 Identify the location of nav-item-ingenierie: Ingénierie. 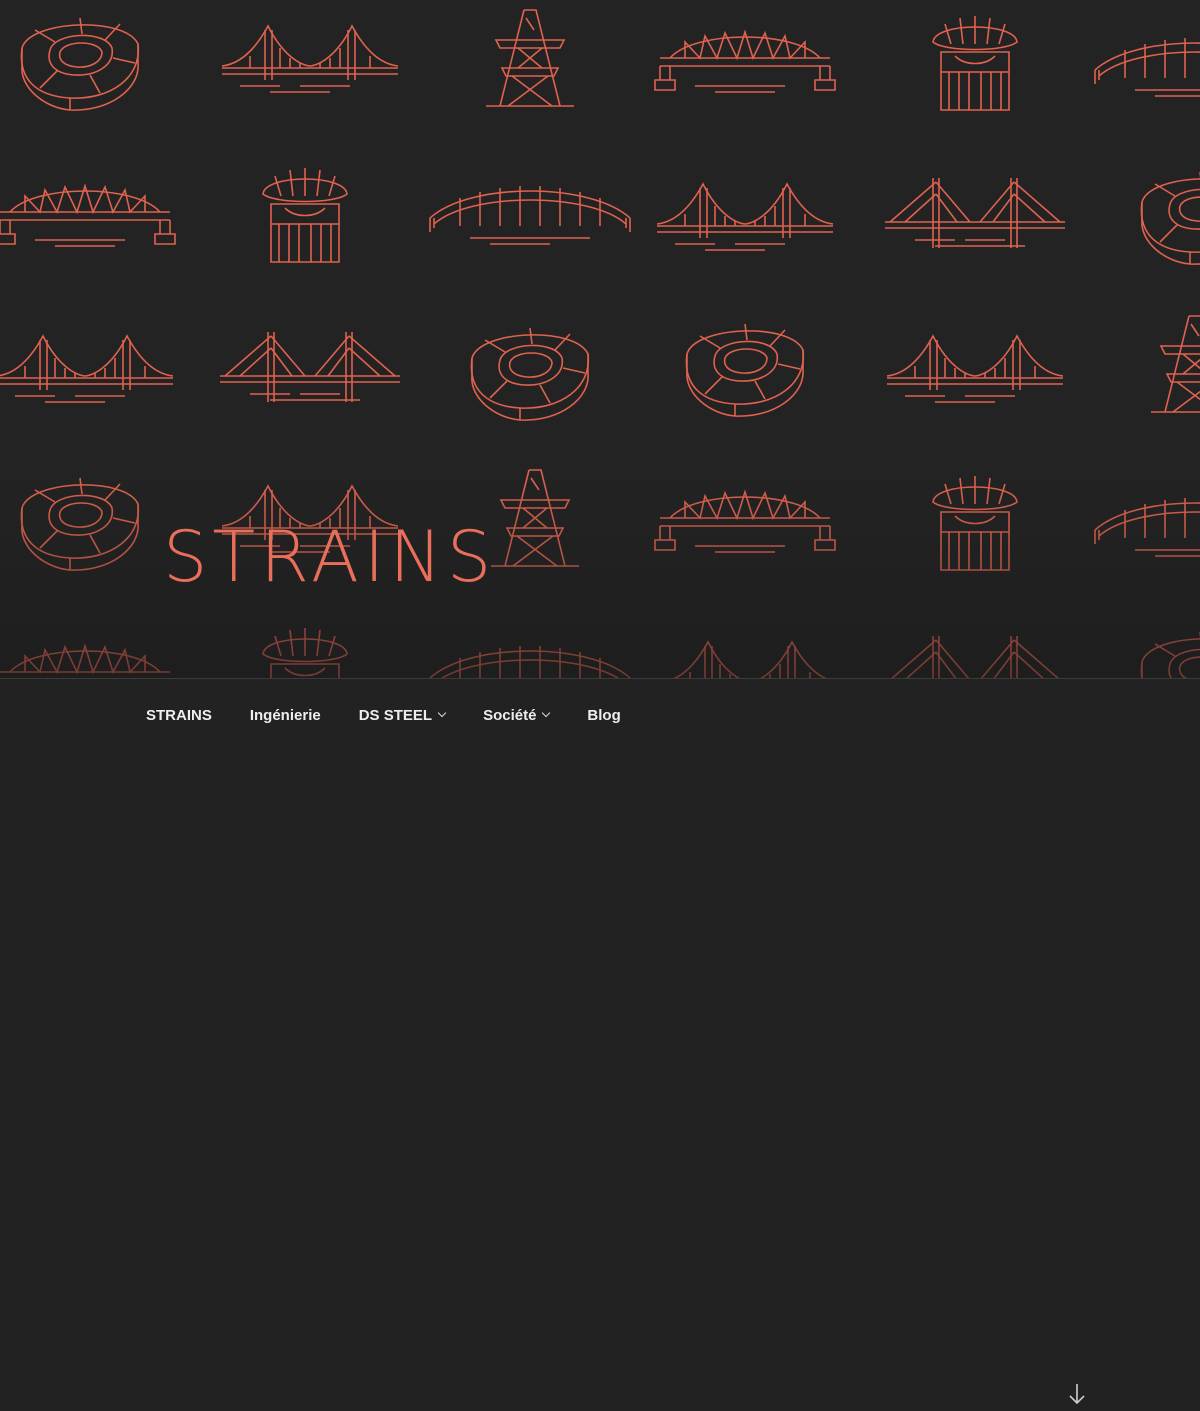
(285, 715).